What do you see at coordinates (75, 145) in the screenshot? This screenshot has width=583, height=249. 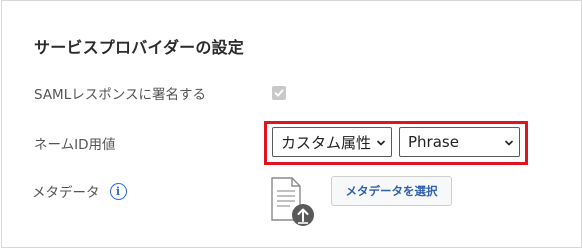 I see `name-id-label: ネームID用値` at bounding box center [75, 145].